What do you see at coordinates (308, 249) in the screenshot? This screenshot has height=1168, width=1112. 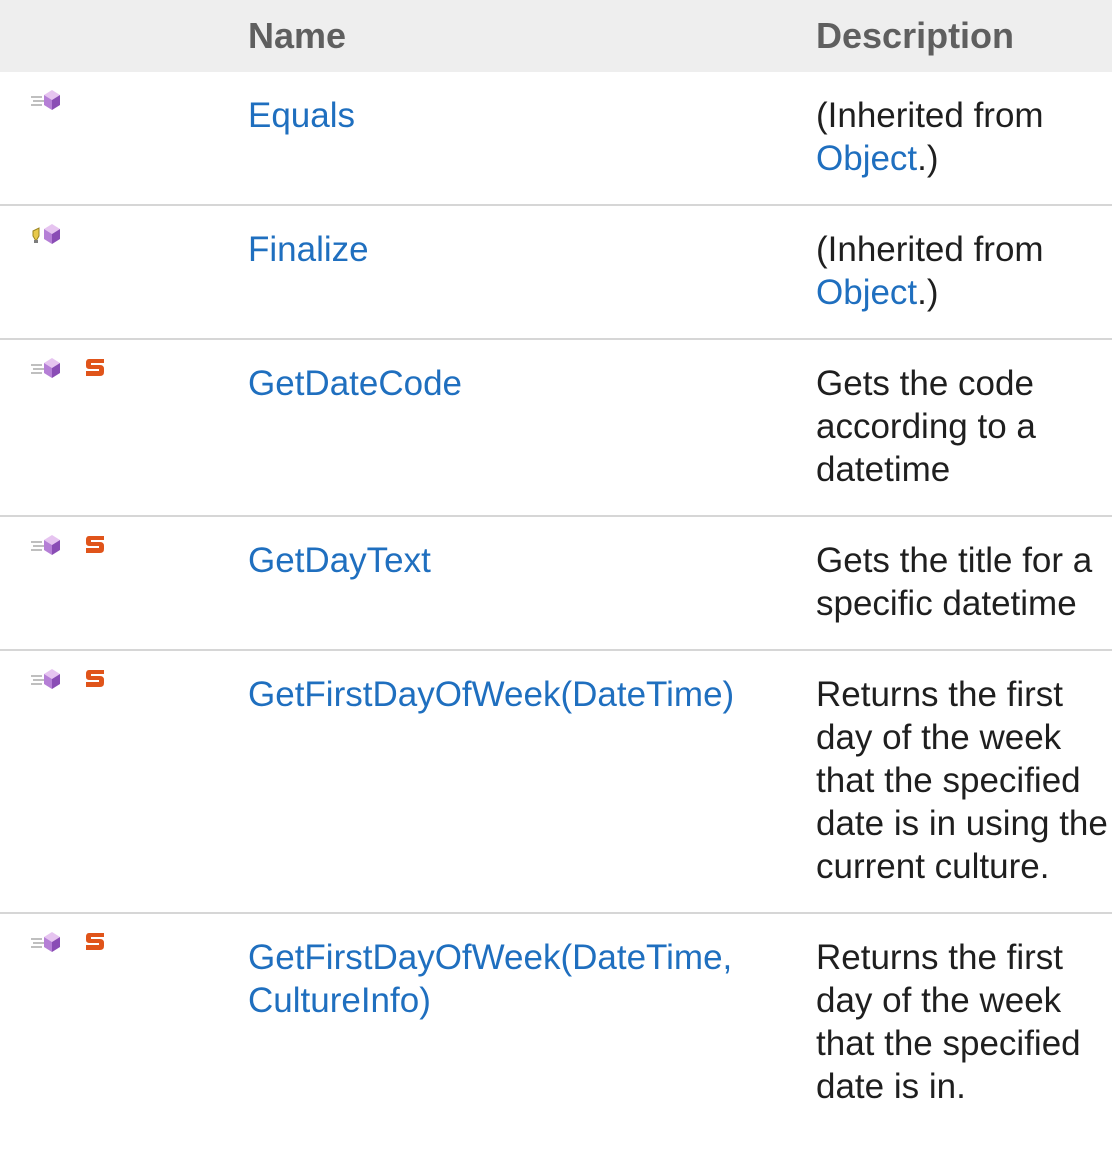 I see `member-link: Finalize` at bounding box center [308, 249].